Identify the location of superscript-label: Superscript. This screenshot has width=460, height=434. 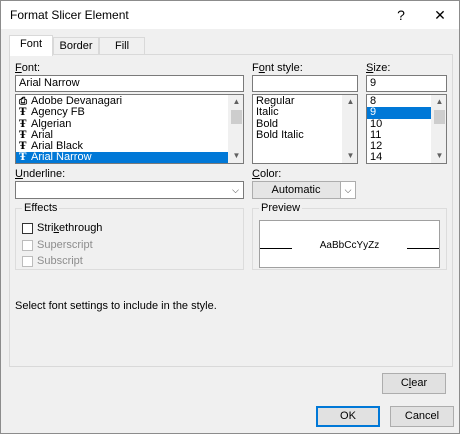
(65, 245).